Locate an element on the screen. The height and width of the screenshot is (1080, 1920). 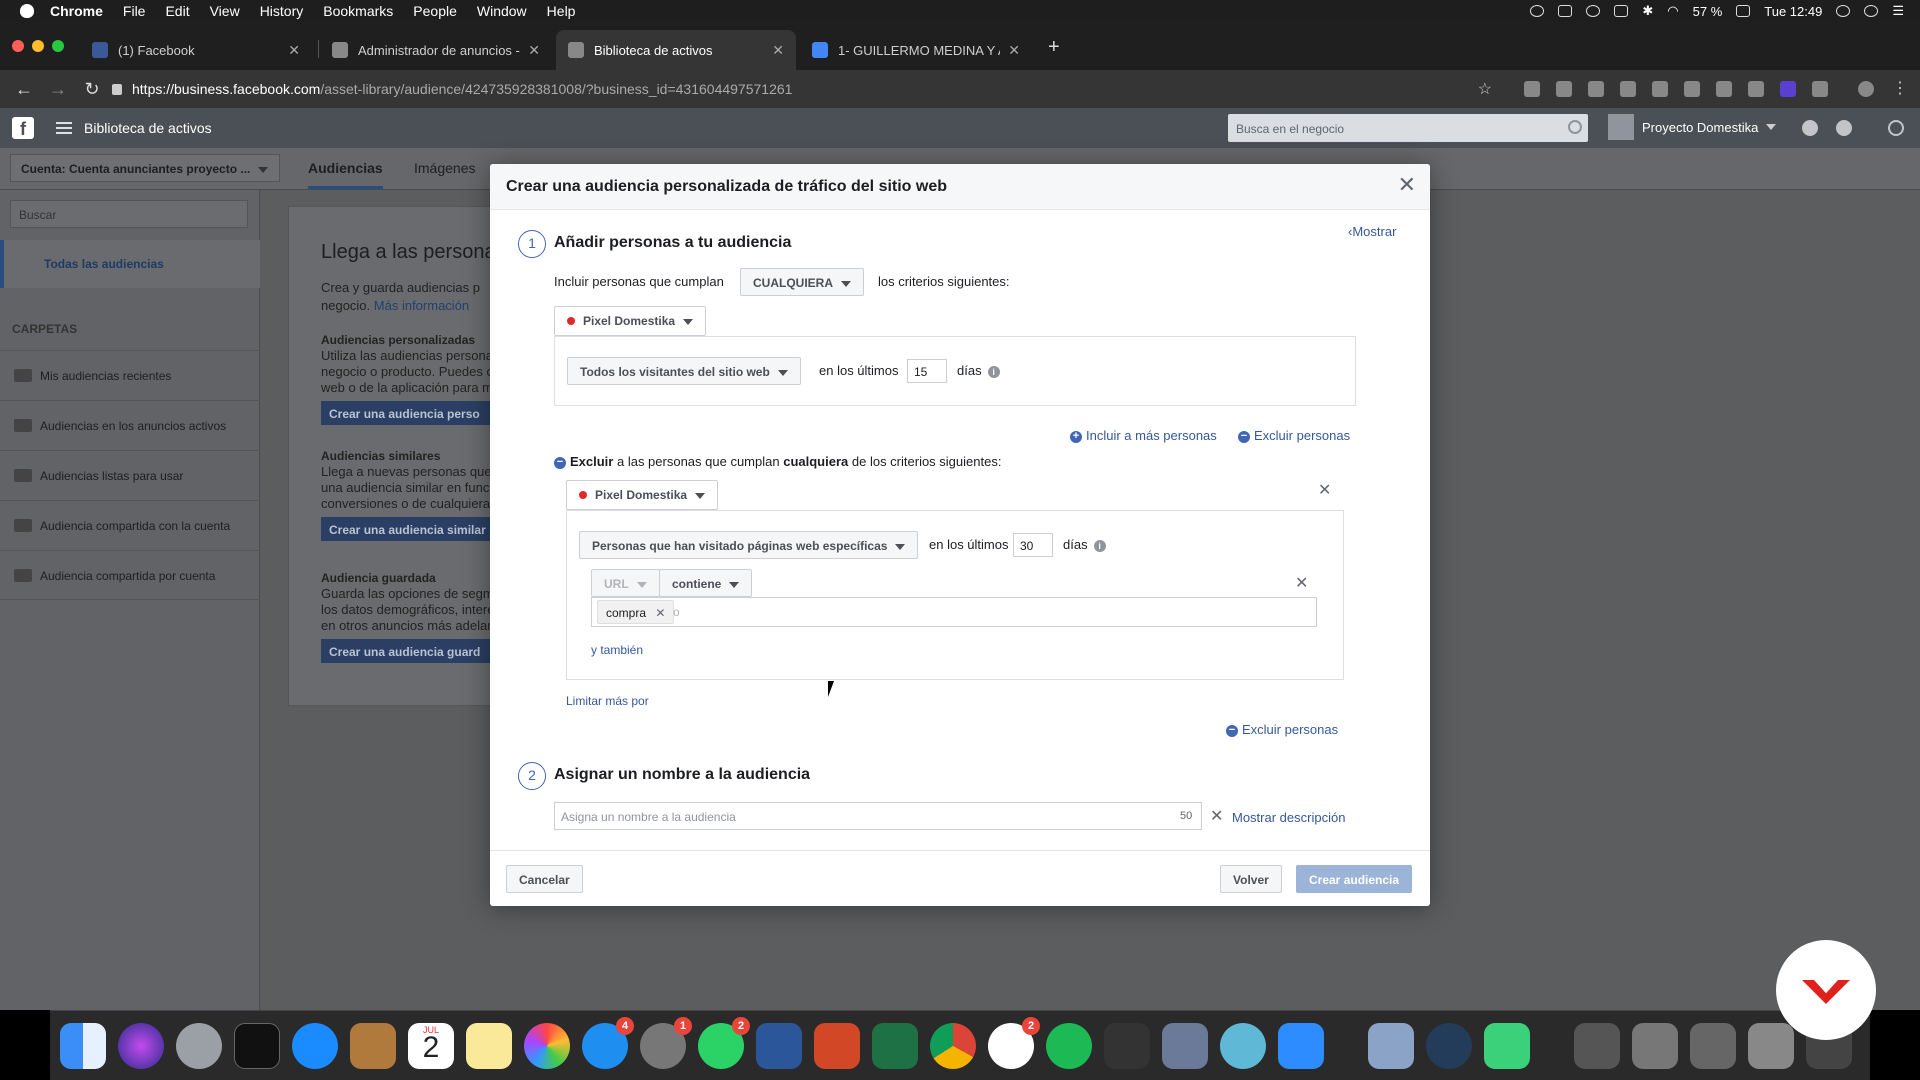
create-saved-audience-button: Crear una audiencia guard is located at coordinates (408, 651).